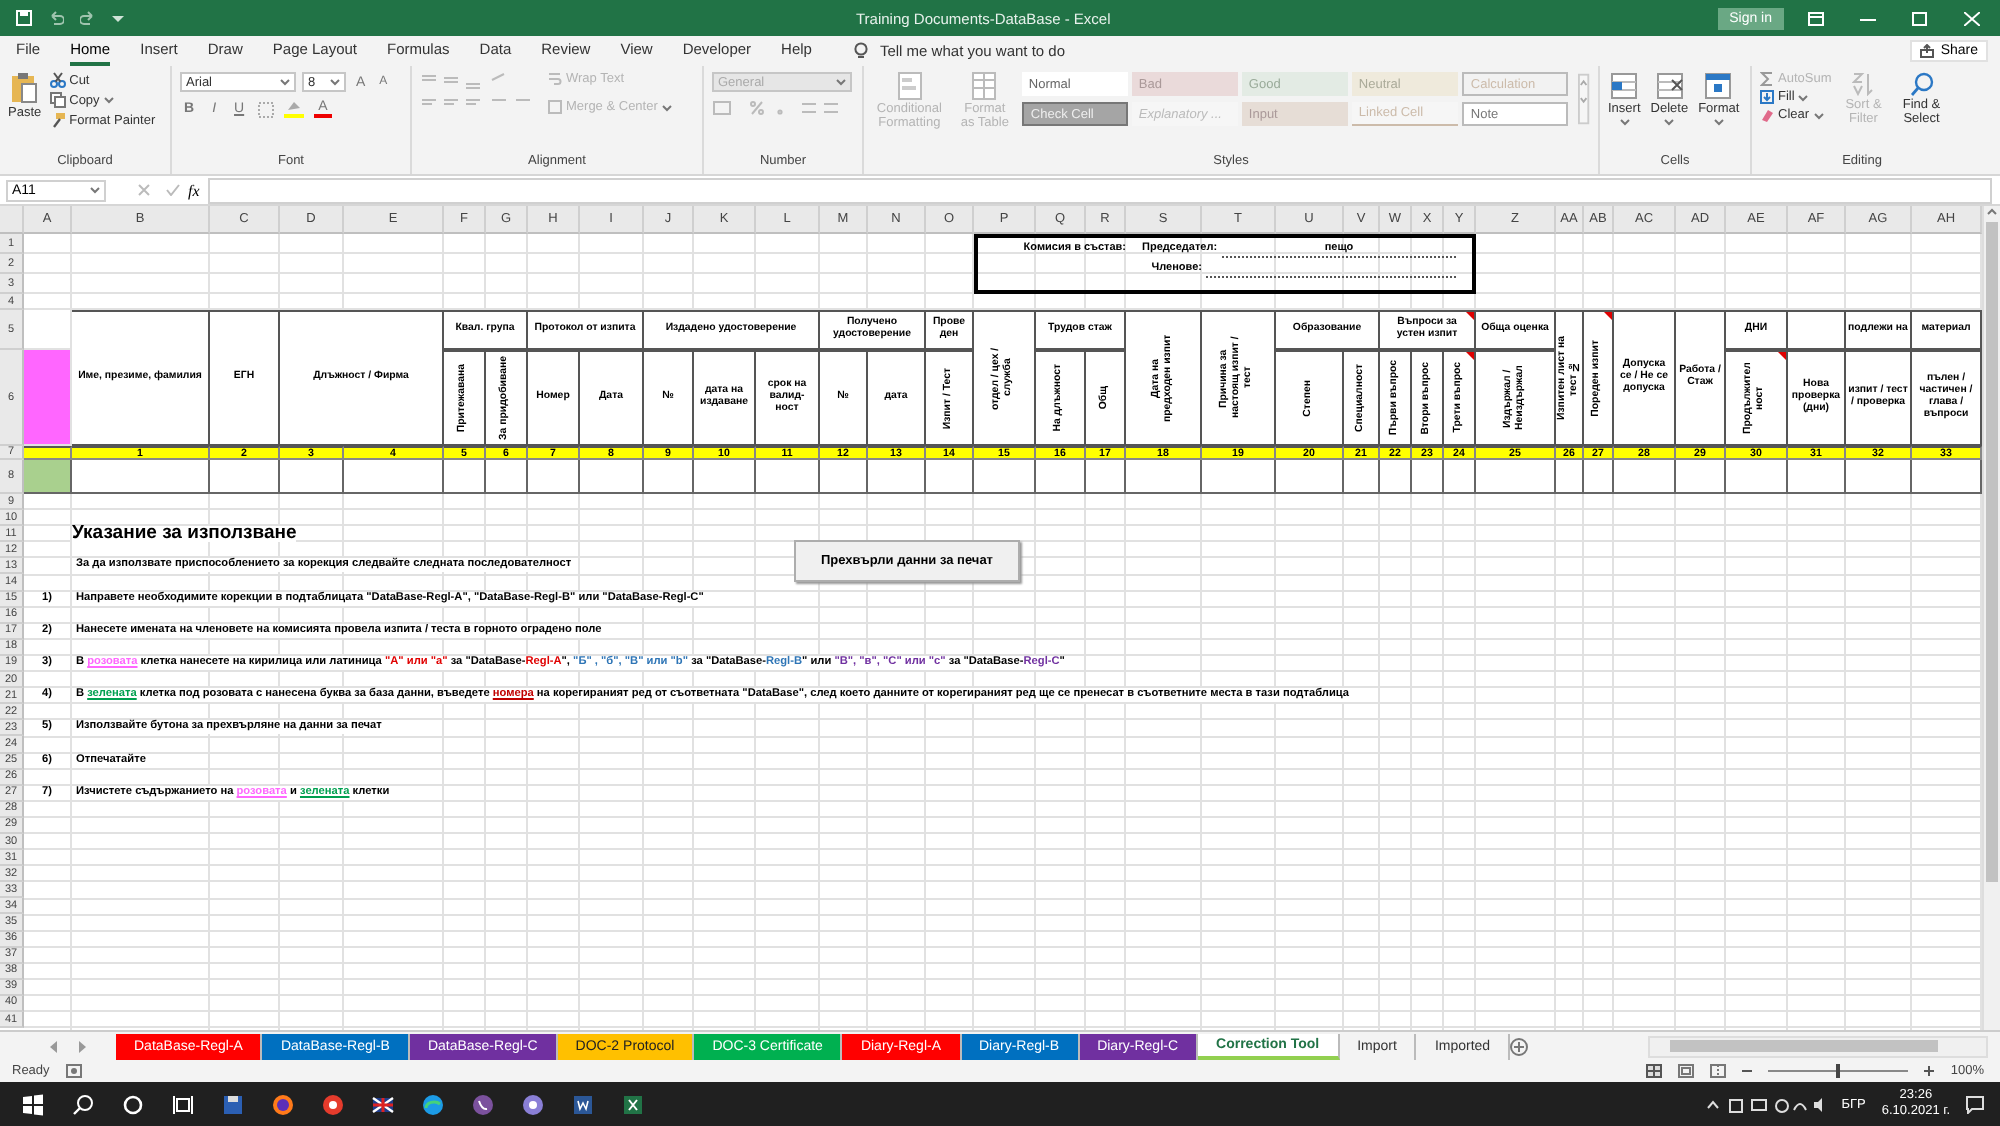  I want to click on check-icon, so click(173, 190).